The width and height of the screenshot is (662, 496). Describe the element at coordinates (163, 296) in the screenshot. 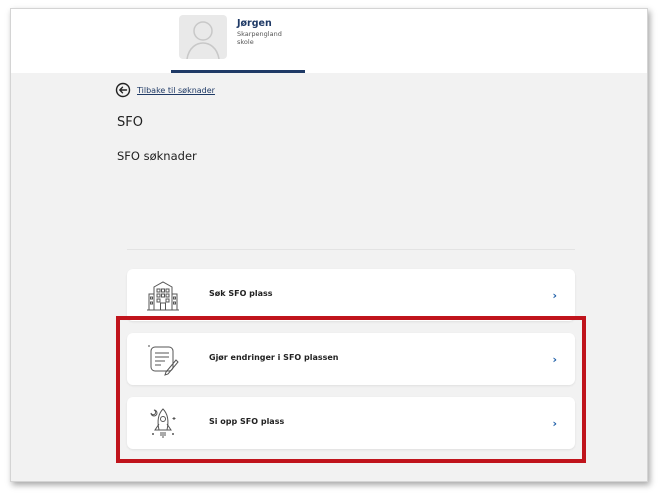

I see `school-building-icon` at that location.